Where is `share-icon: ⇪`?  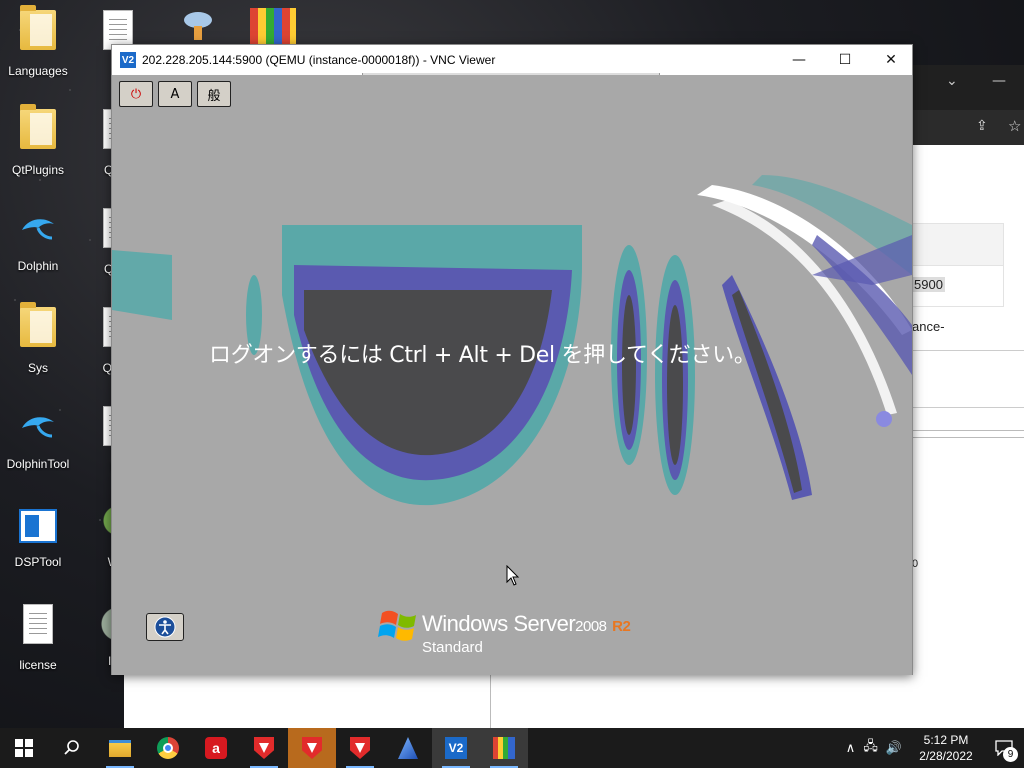
share-icon: ⇪ is located at coordinates (982, 126).